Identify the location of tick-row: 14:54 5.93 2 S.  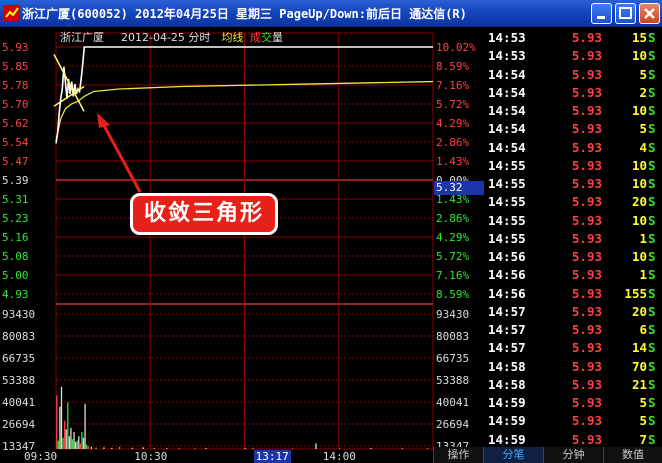
(573, 94).